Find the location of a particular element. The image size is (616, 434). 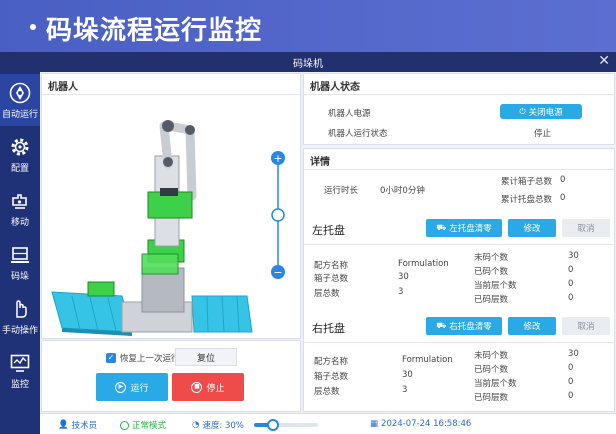

window-title: 码垛机 is located at coordinates (308, 64).